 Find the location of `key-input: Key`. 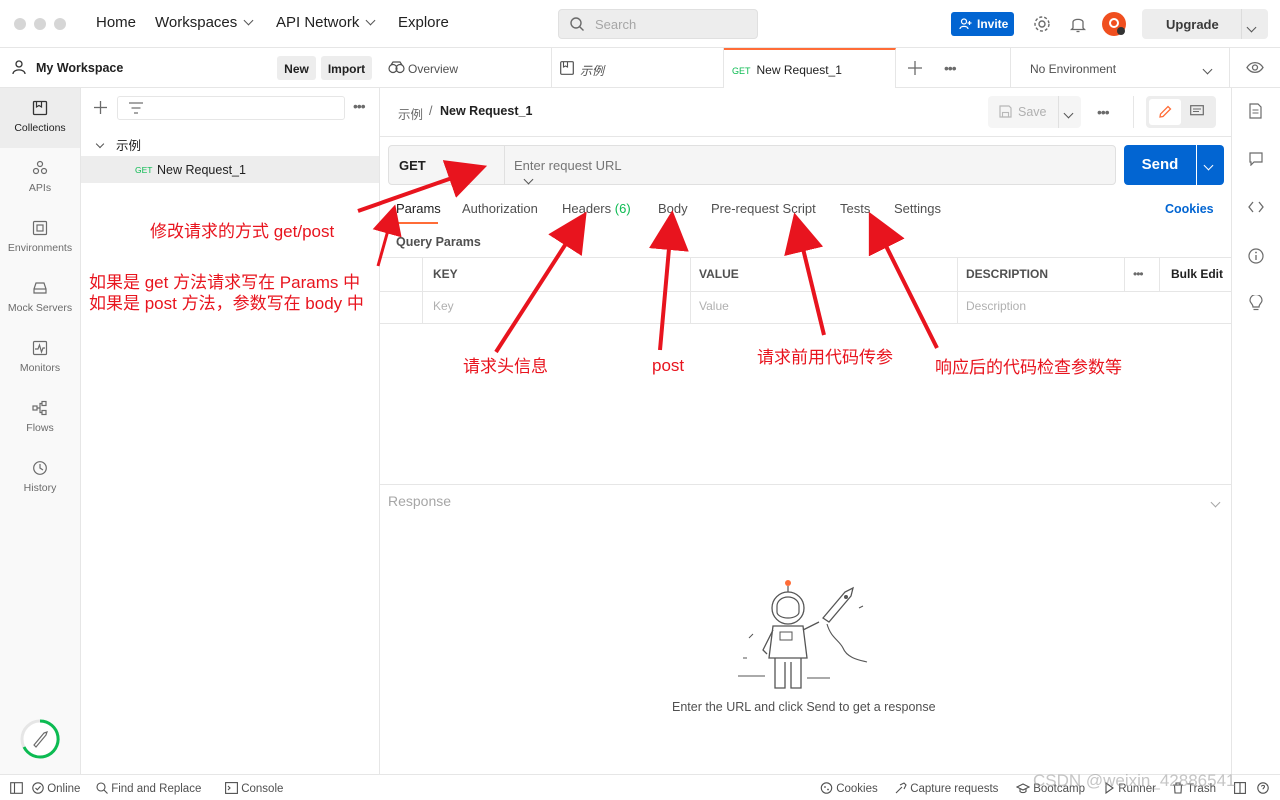

key-input: Key is located at coordinates (443, 306).